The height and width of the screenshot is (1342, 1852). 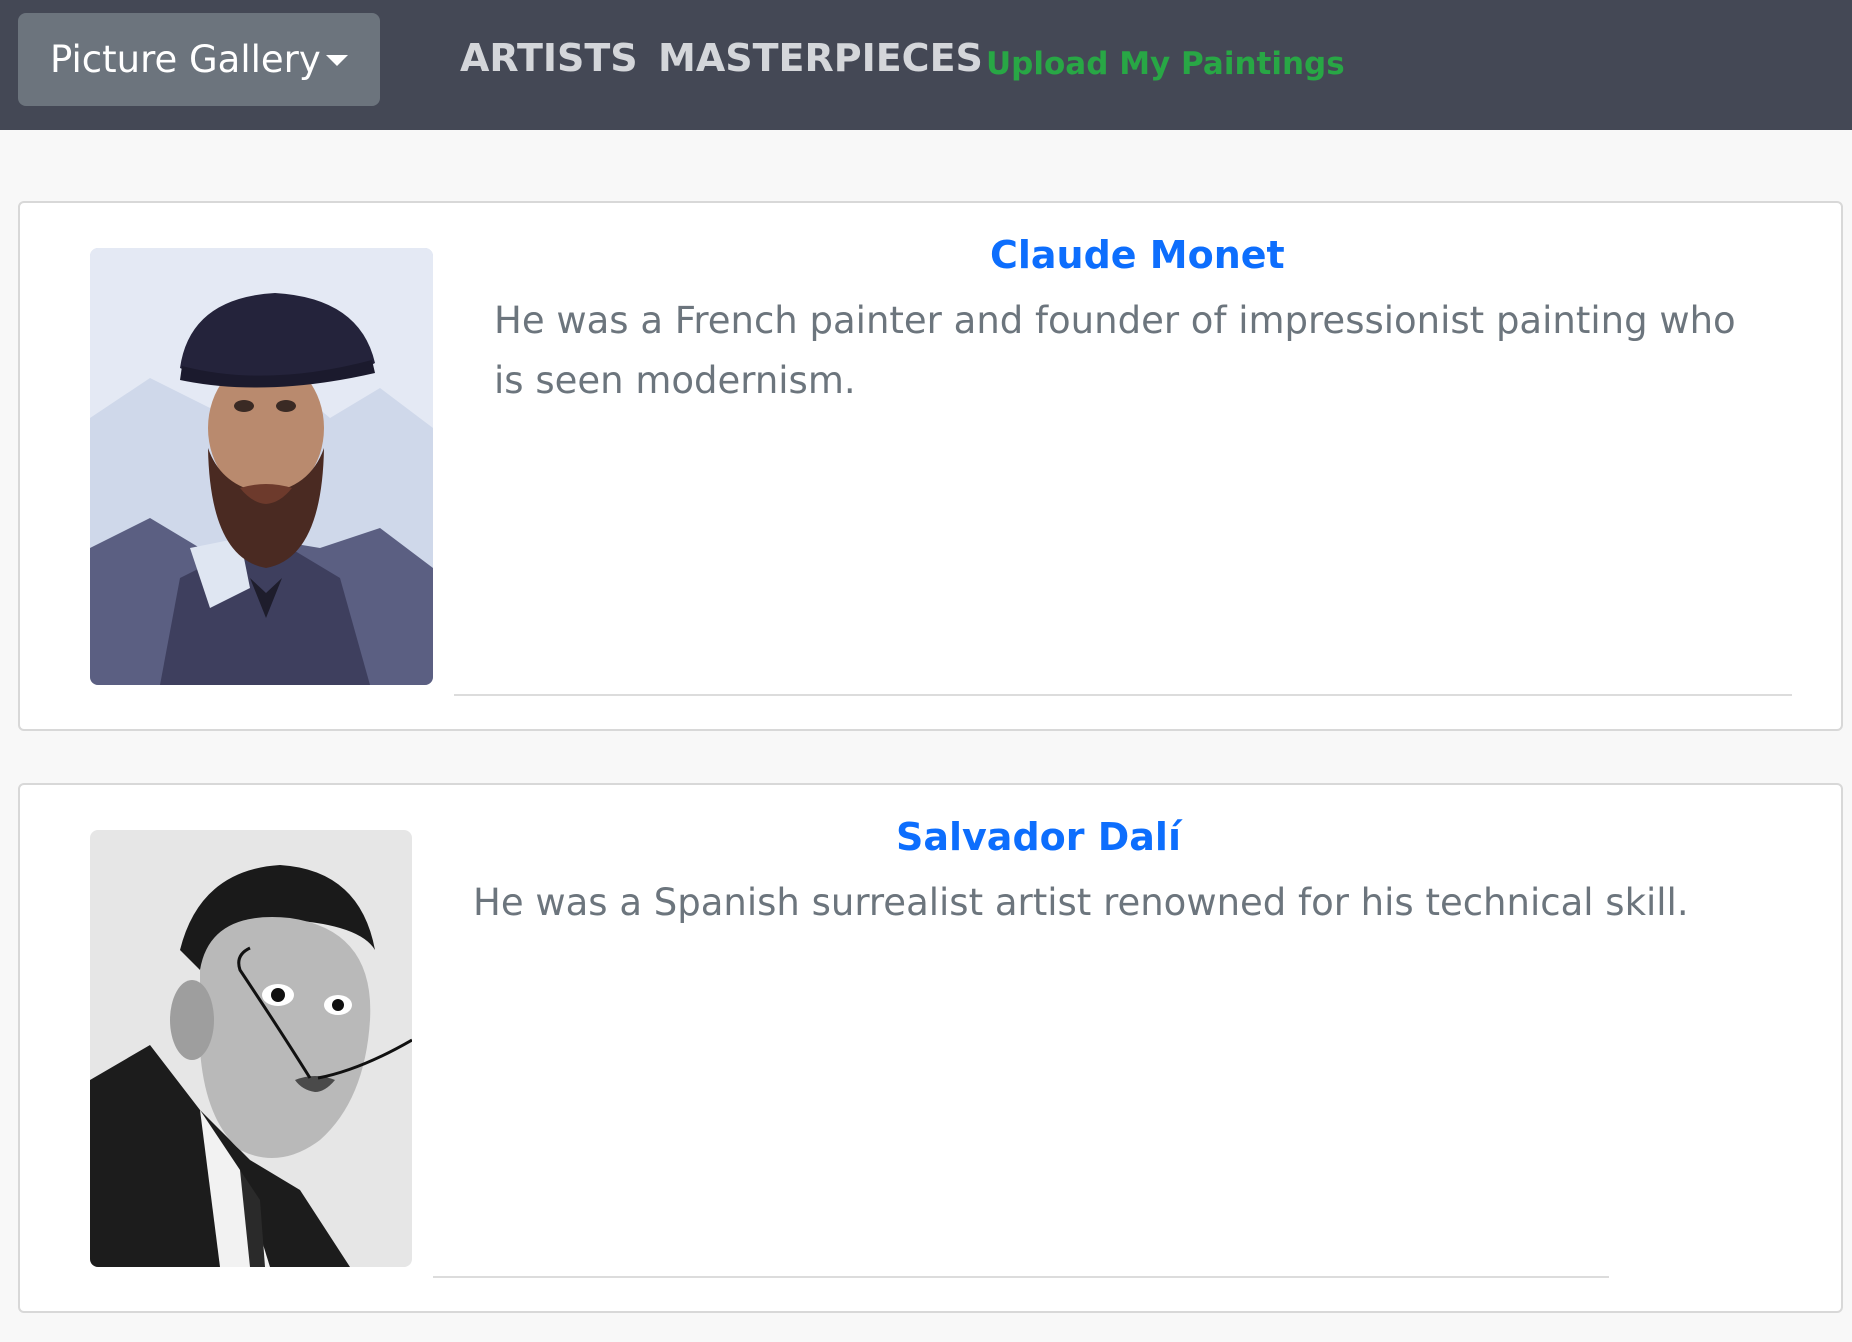 I want to click on monet-portrait-image, so click(x=261, y=466).